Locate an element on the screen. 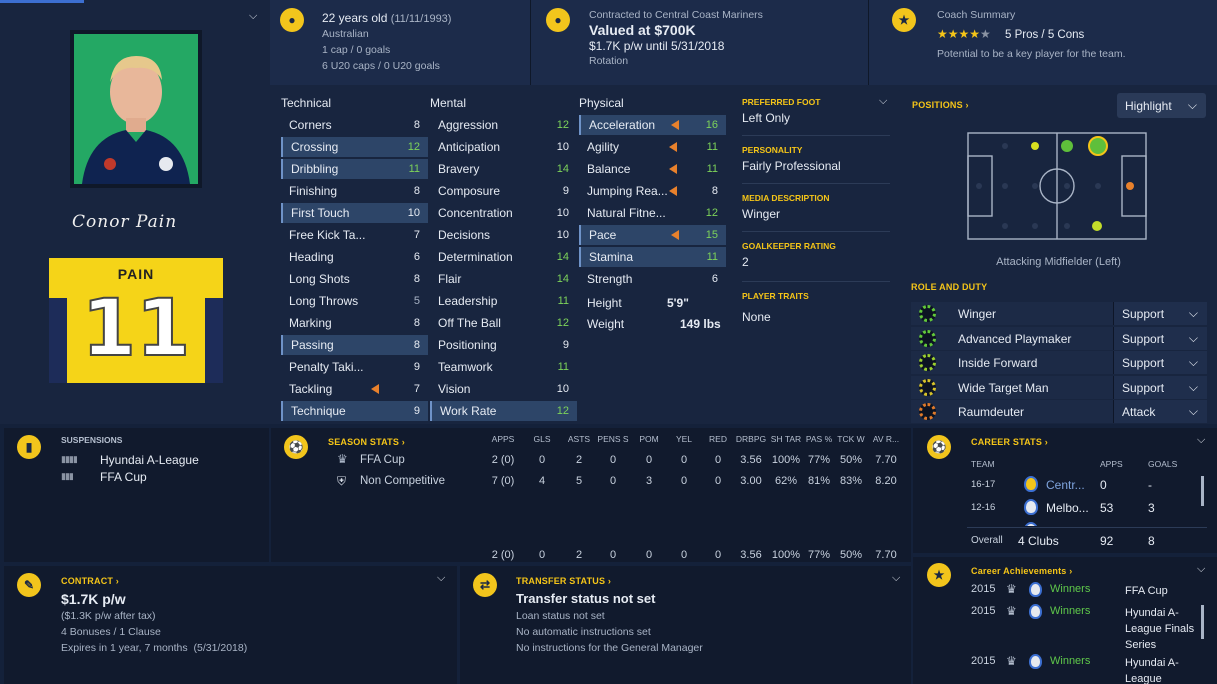 The height and width of the screenshot is (684, 1217). achievement-competition: Hyundai A-League Finals Series is located at coordinates (1160, 629).